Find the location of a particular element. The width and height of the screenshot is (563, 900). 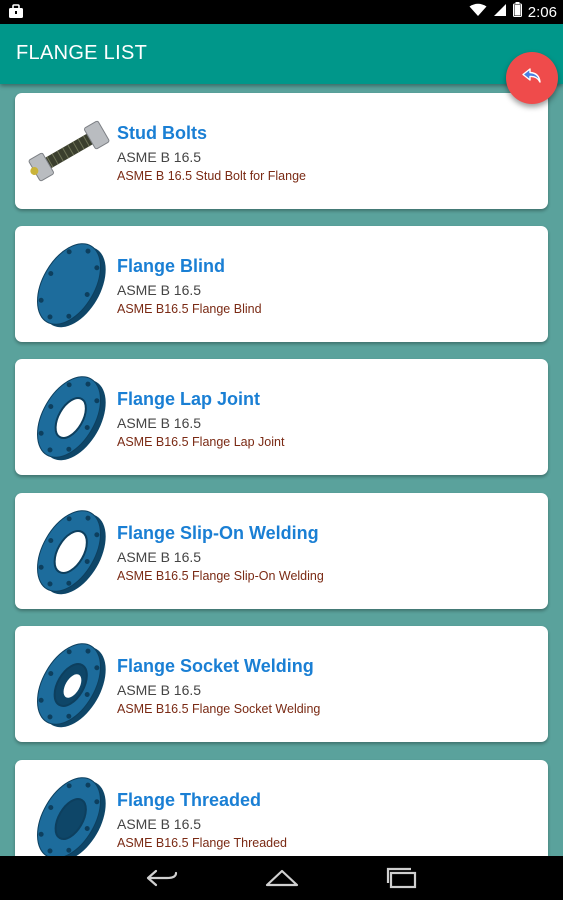

home-icon is located at coordinates (282, 878).